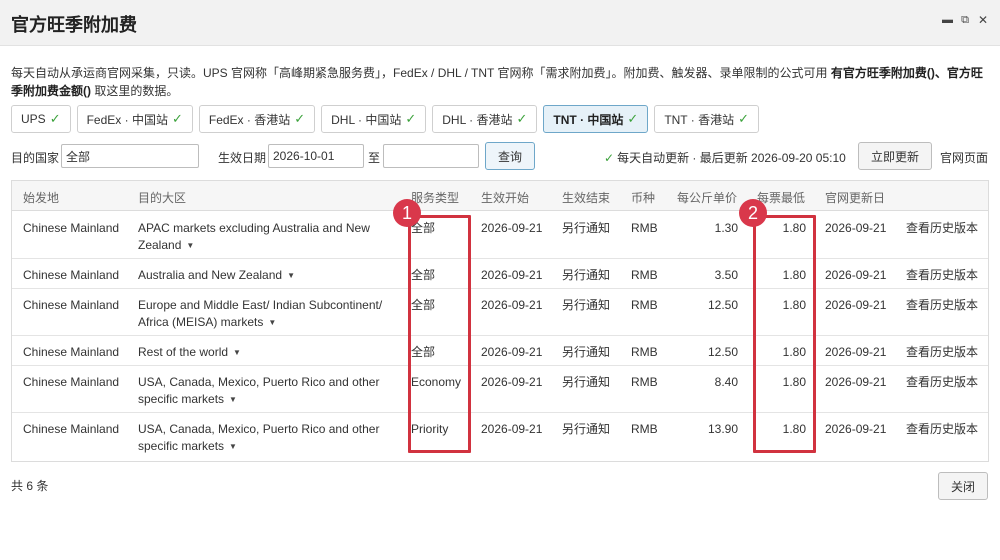  What do you see at coordinates (643, 198) in the screenshot?
I see `header-currency: 币种` at bounding box center [643, 198].